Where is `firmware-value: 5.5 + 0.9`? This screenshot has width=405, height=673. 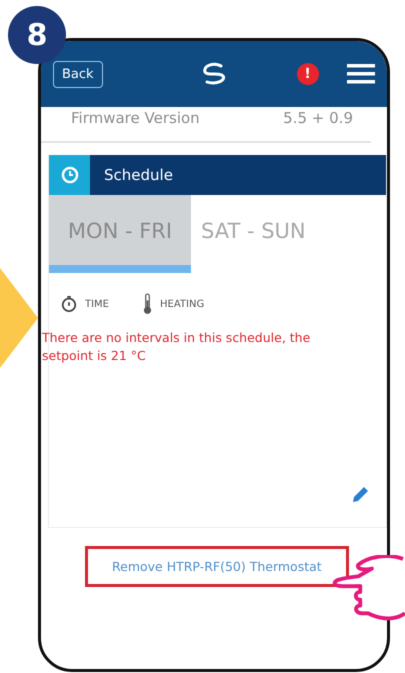 firmware-value: 5.5 + 0.9 is located at coordinates (318, 118).